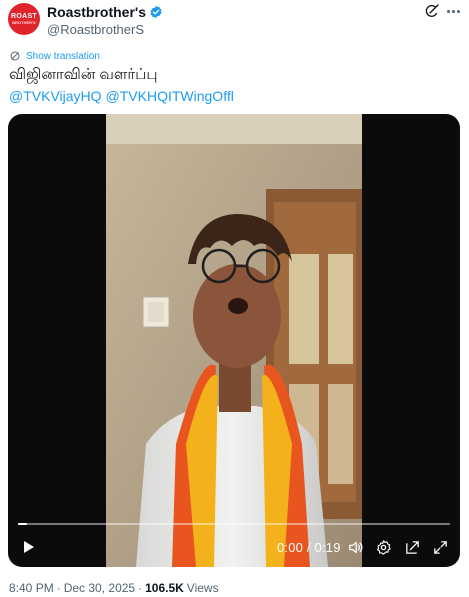 The height and width of the screenshot is (597, 469). What do you see at coordinates (355, 547) in the screenshot?
I see `volume-icon` at bounding box center [355, 547].